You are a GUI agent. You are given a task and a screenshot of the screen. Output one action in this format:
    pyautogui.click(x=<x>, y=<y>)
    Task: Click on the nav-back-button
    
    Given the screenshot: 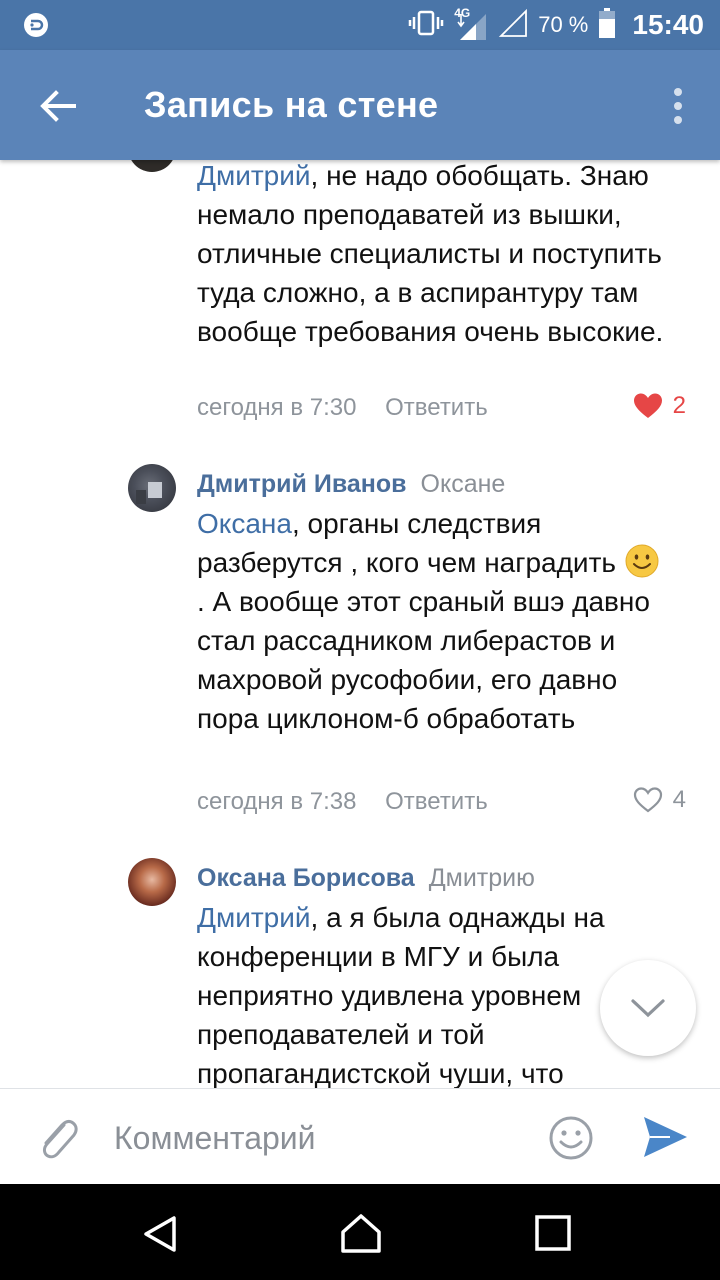 What is the action you would take?
    pyautogui.click(x=160, y=1234)
    